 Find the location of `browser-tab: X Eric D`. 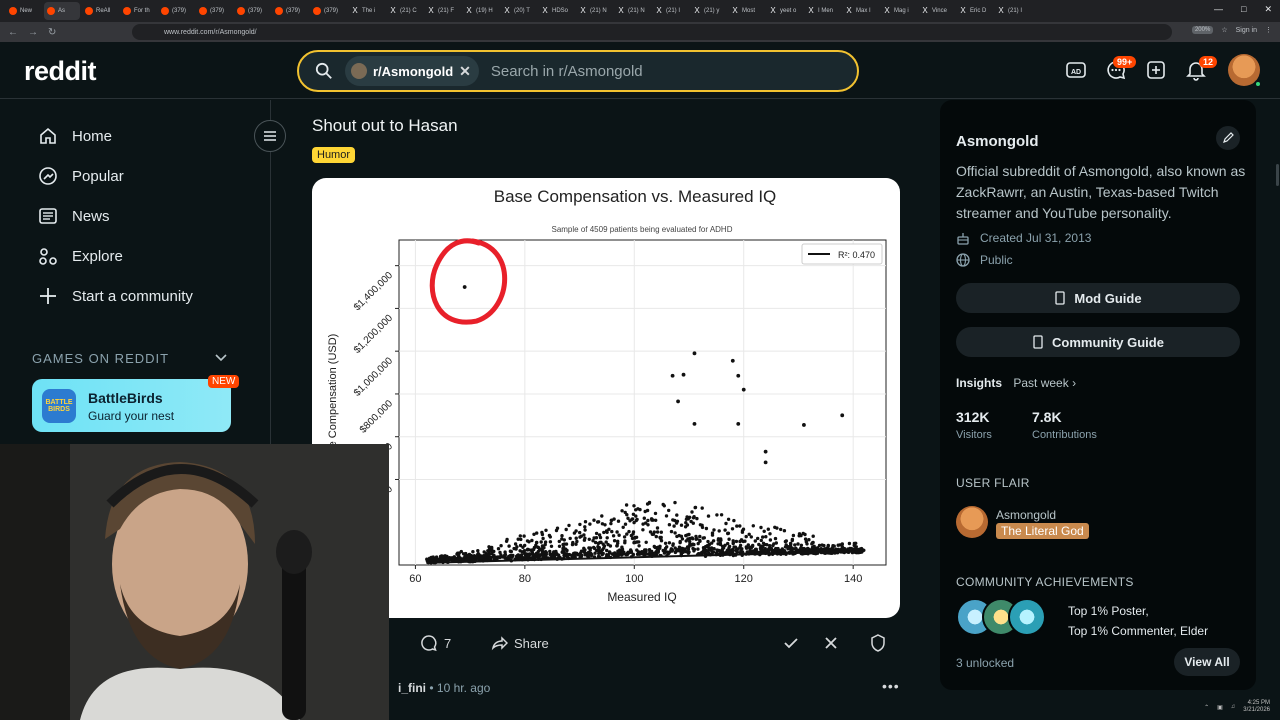

browser-tab: X Eric D is located at coordinates (974, 11).